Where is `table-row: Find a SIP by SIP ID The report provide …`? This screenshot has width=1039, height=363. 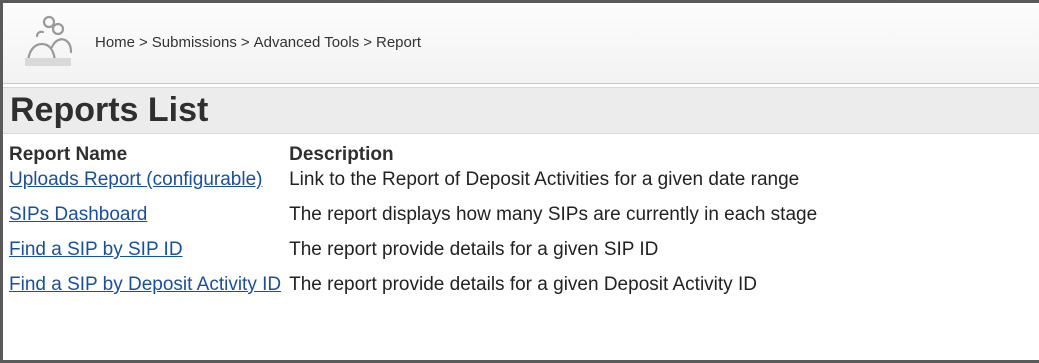
table-row: Find a SIP by SIP ID The report provide … is located at coordinates (420, 256).